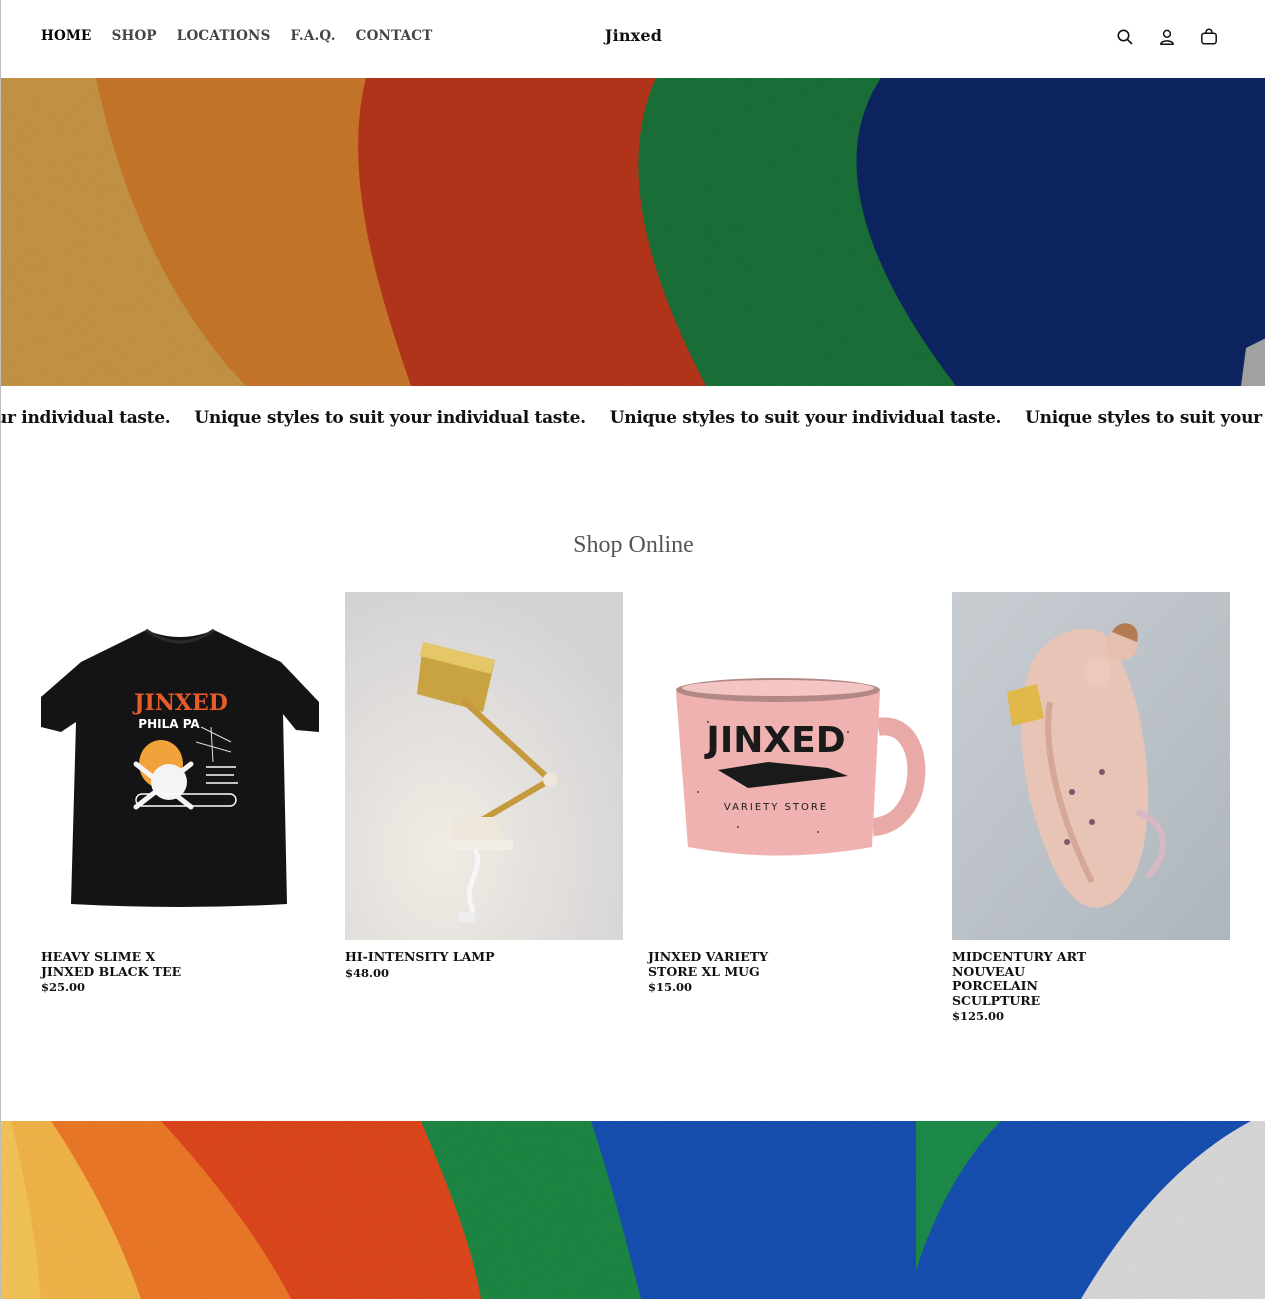  I want to click on header-icons, so click(1167, 37).